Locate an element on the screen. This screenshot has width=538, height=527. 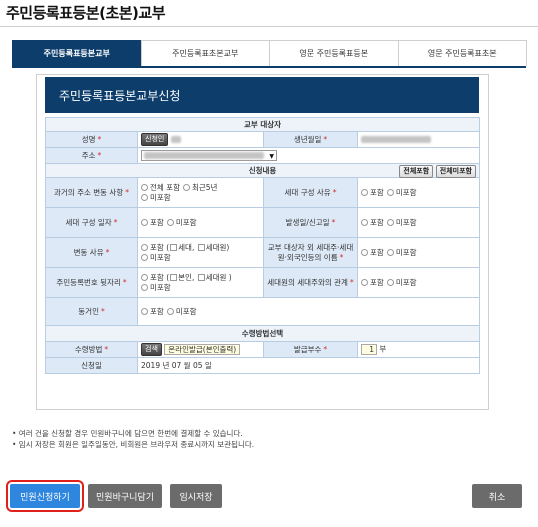
resident-no-include-radio is located at coordinates (144, 277).